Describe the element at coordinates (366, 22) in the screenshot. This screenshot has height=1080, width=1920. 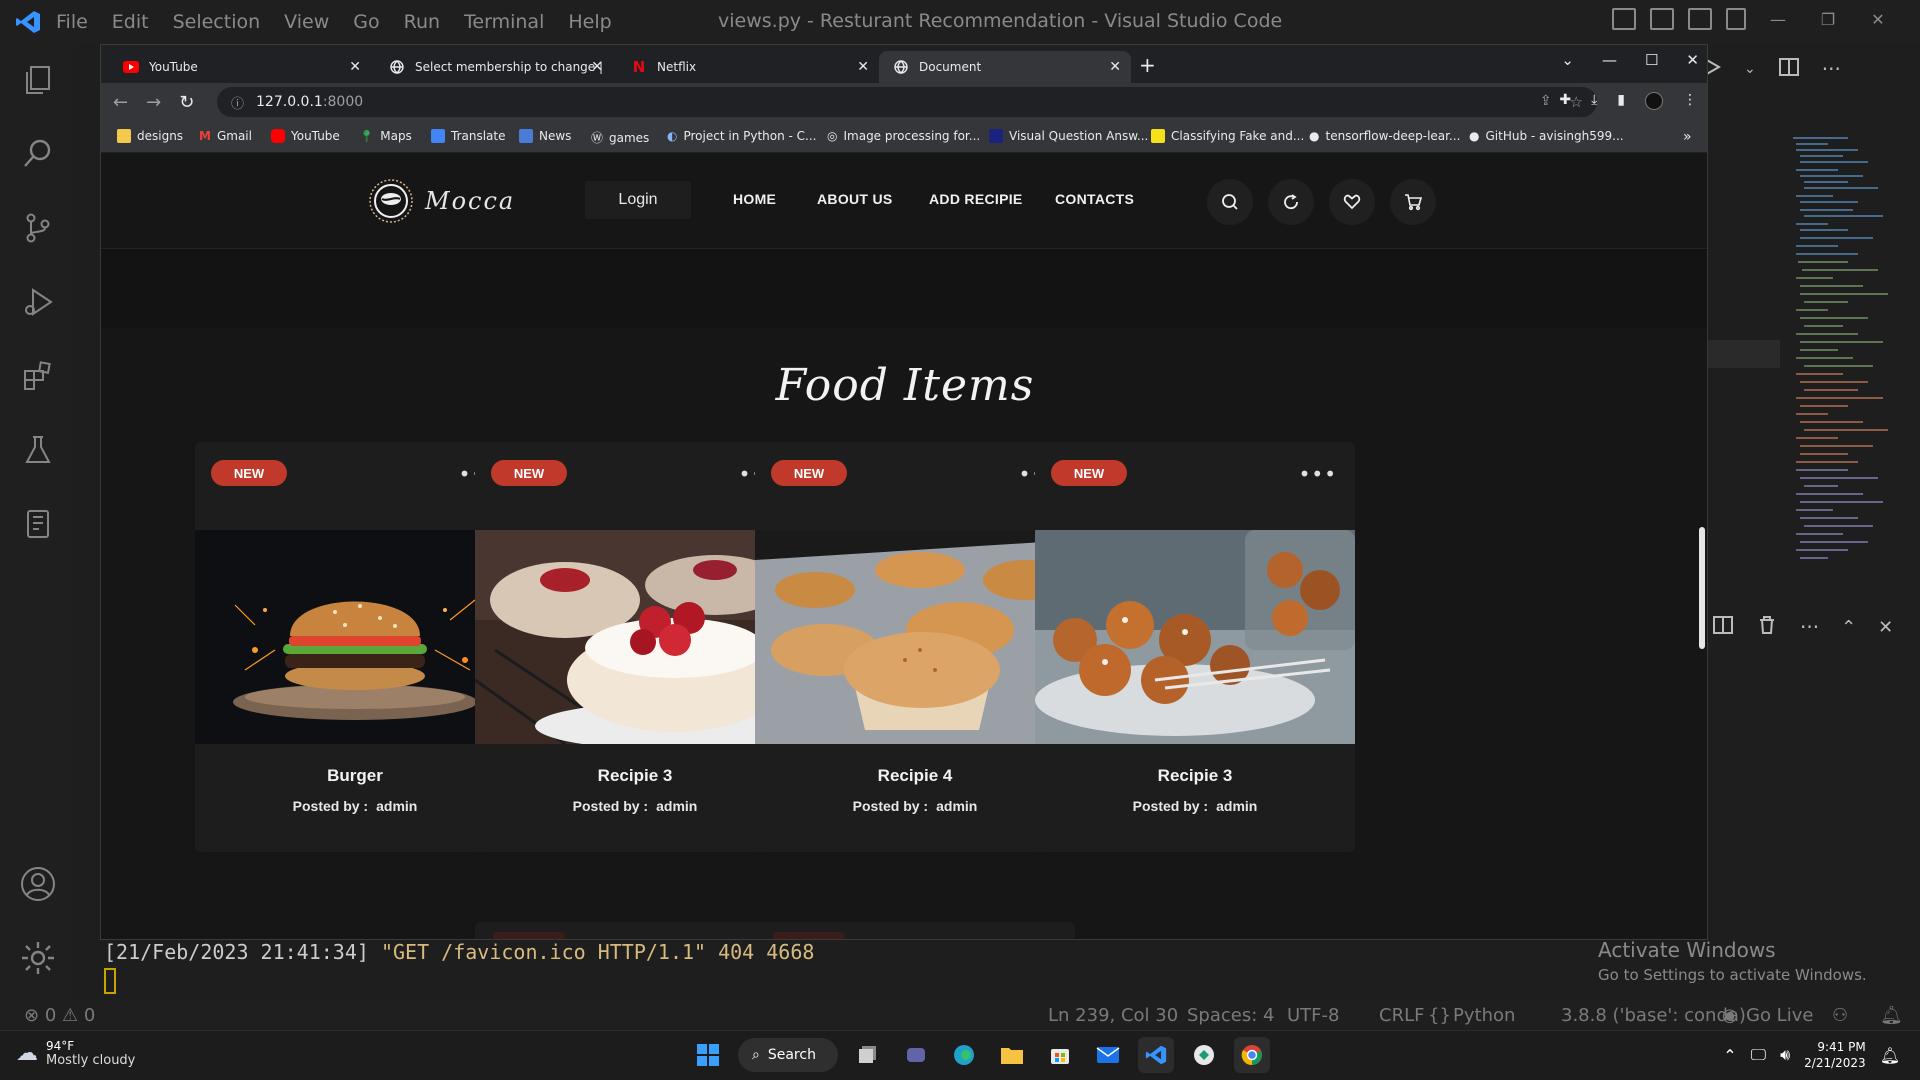
I see `menu-go: Go` at that location.